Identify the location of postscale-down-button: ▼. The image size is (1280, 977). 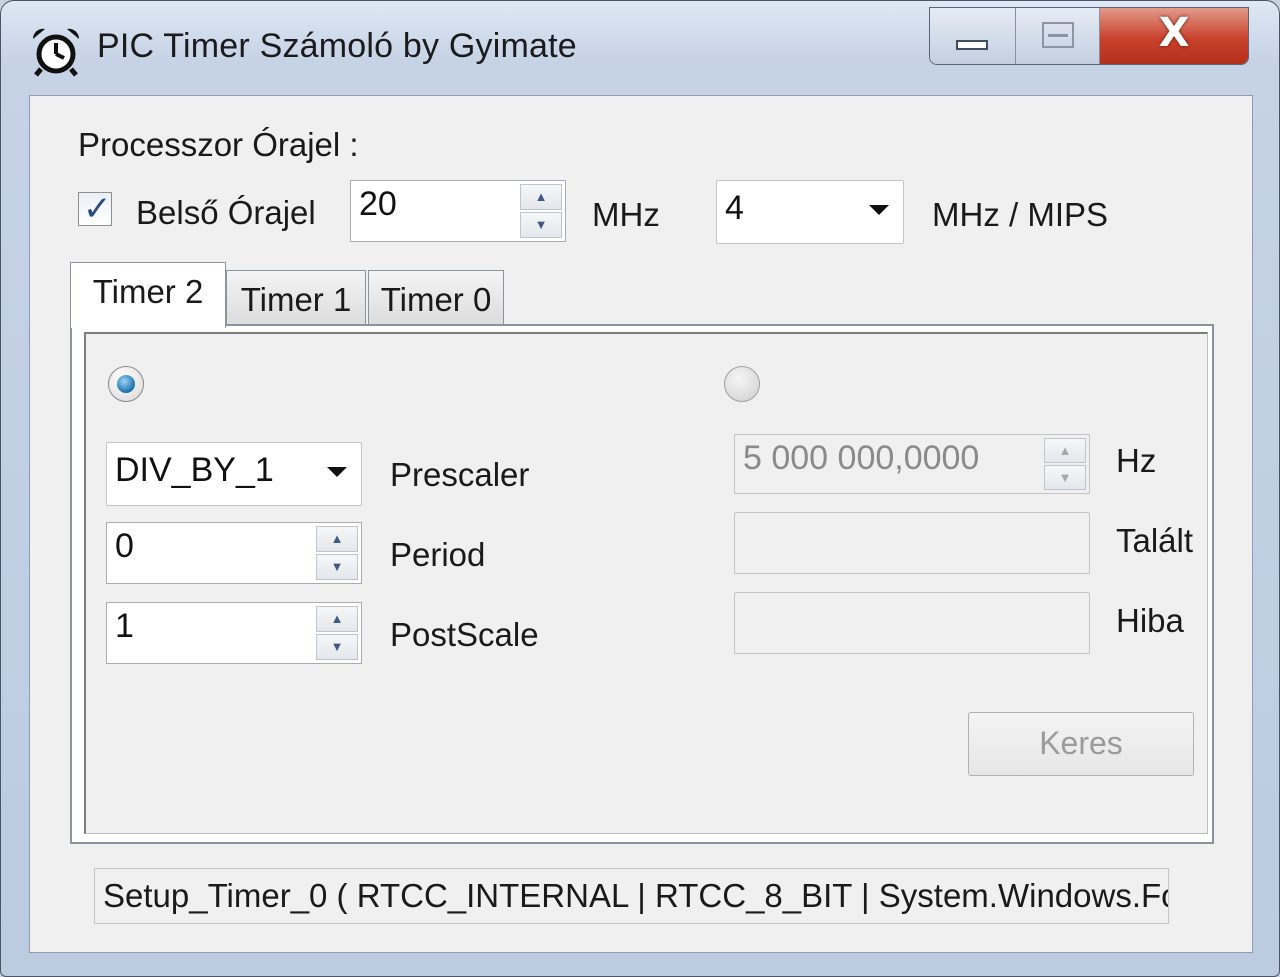
(337, 647).